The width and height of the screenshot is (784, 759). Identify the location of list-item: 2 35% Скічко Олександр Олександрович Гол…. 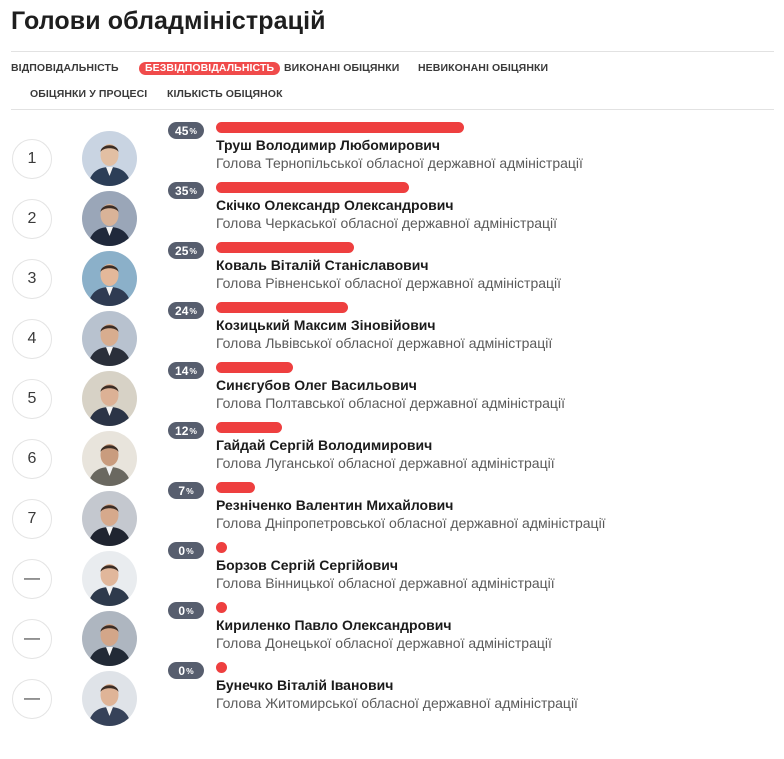
(392, 220).